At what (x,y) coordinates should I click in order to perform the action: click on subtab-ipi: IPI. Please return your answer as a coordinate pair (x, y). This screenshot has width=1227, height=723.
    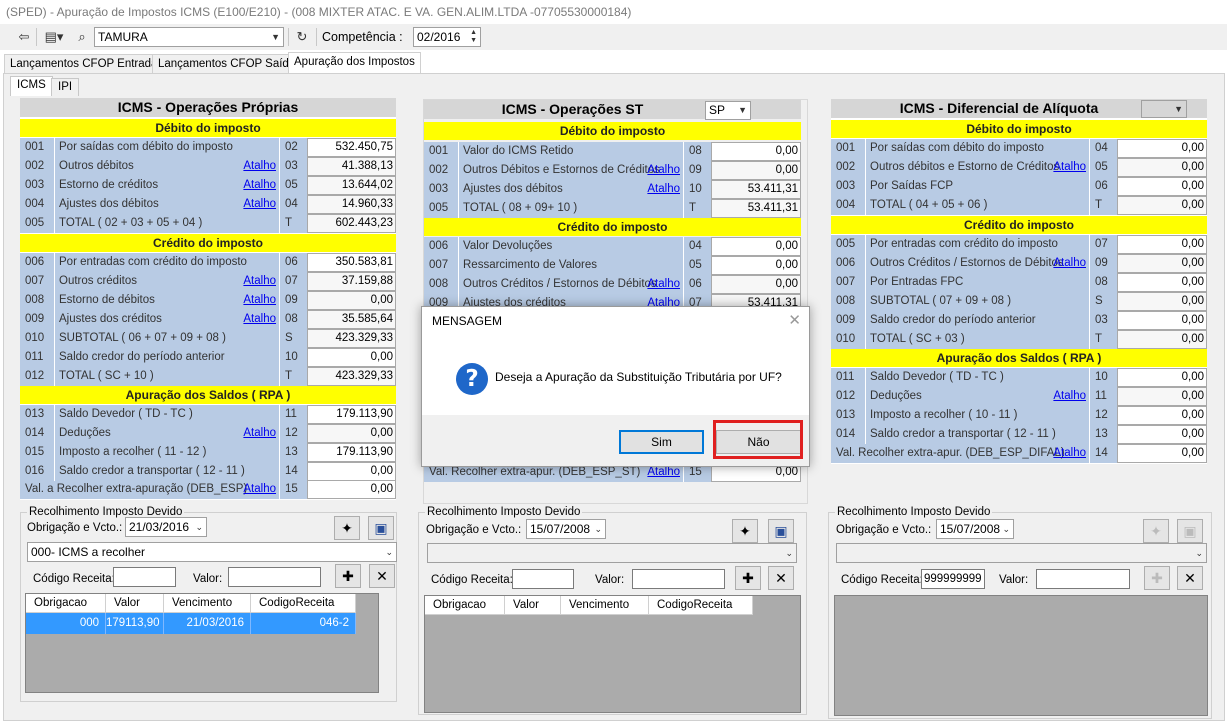
    Looking at the image, I should click on (65, 87).